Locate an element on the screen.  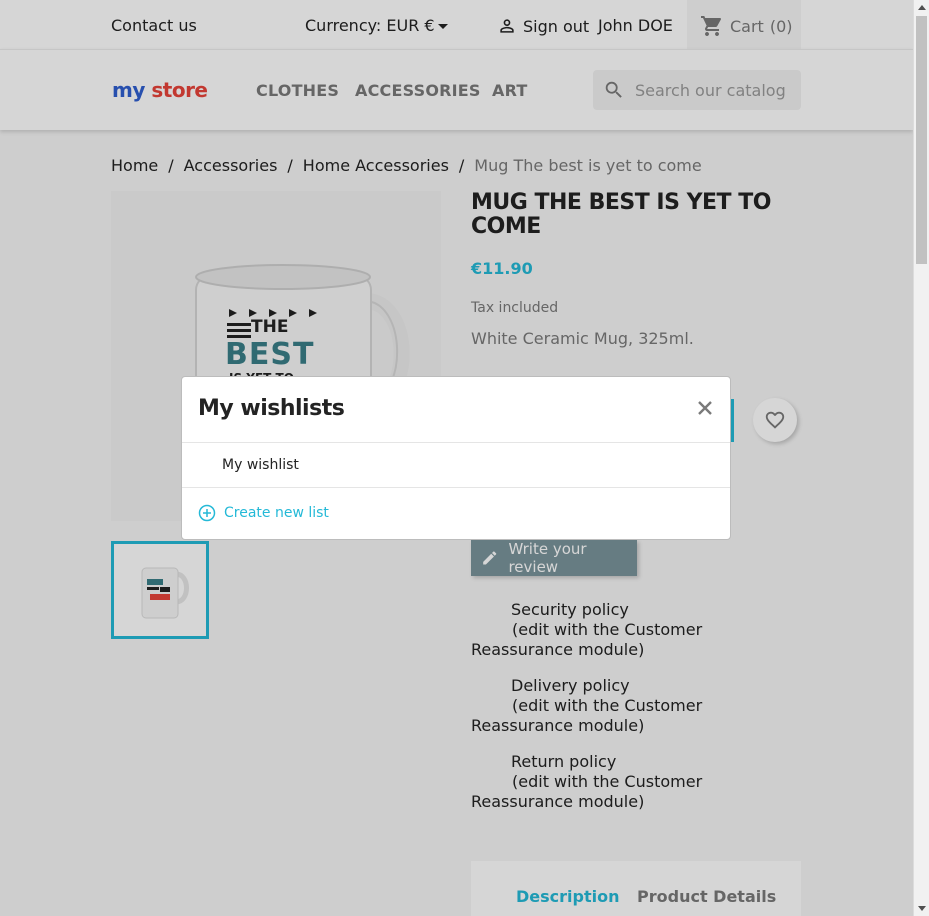
close-icon is located at coordinates (705, 408).